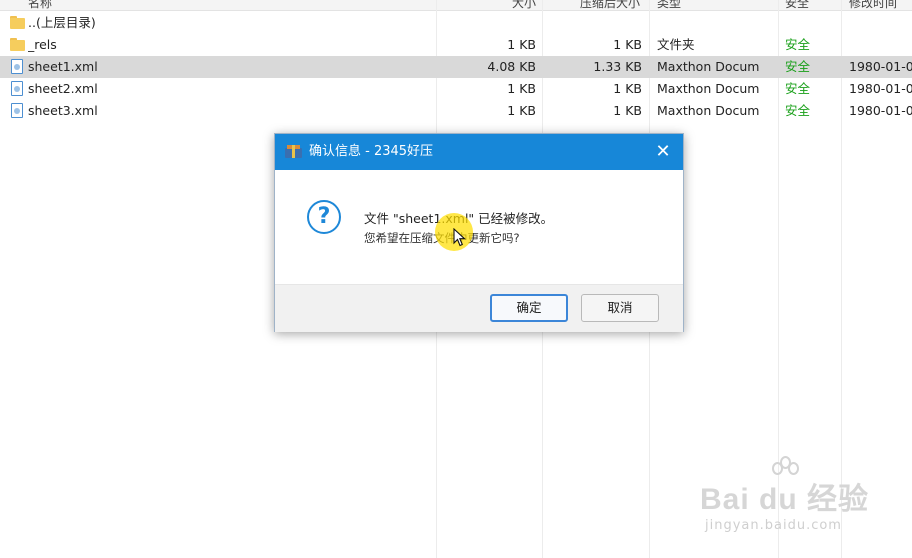 The height and width of the screenshot is (558, 912). Describe the element at coordinates (676, 44) in the screenshot. I see `file-type: 文件夹` at that location.